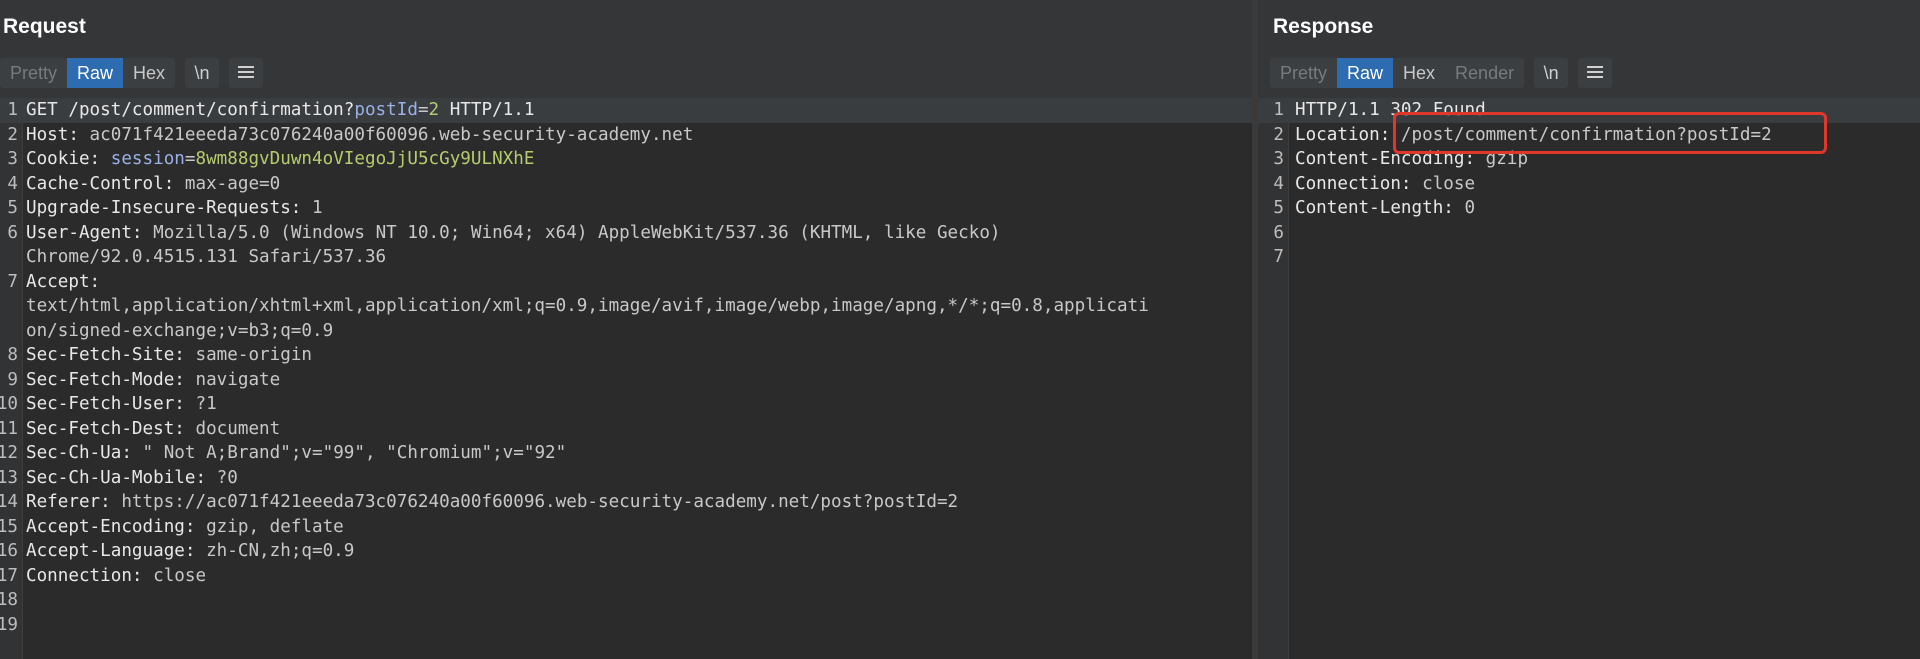  What do you see at coordinates (12, 183) in the screenshot?
I see `request-line-number: 4` at bounding box center [12, 183].